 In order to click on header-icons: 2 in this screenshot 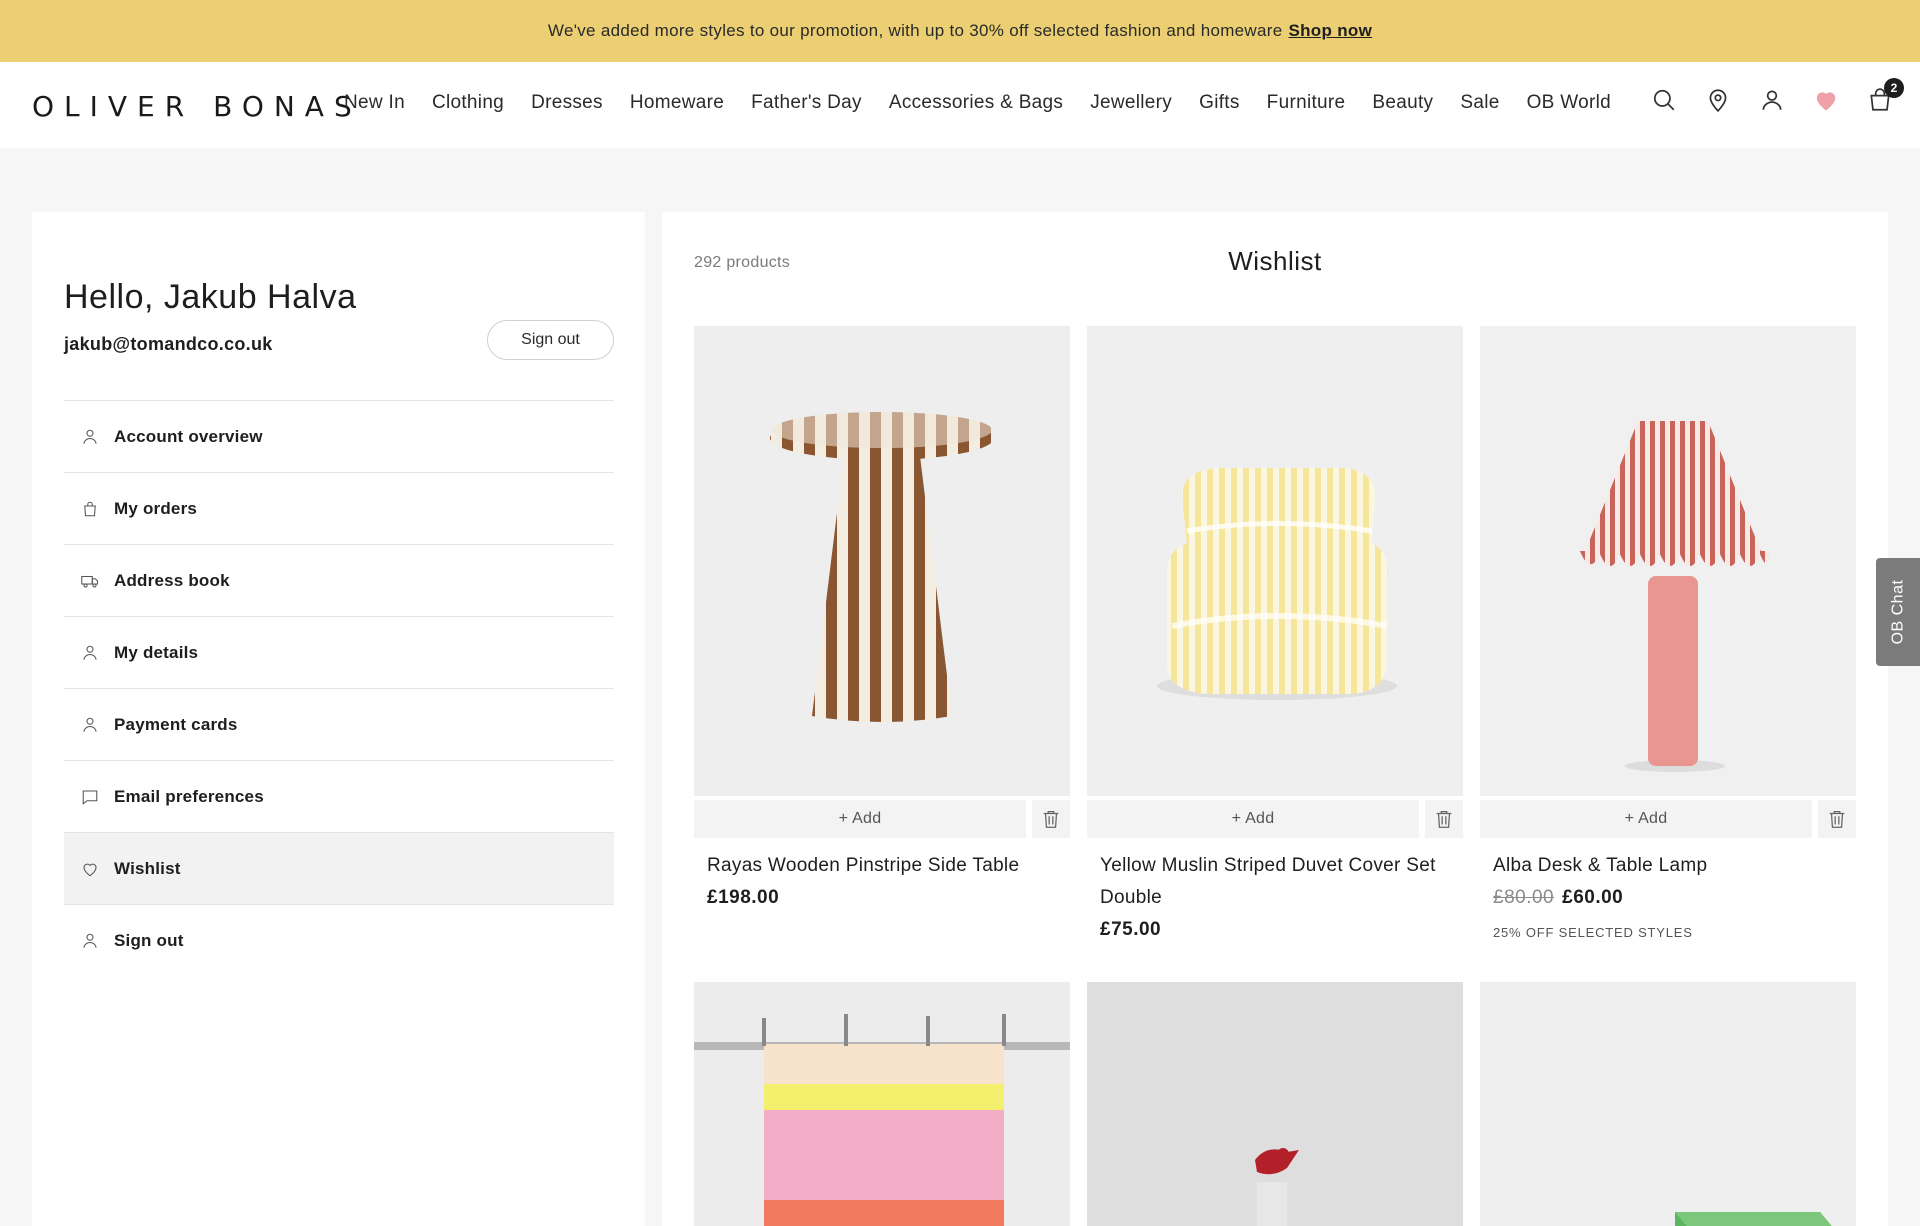, I will do `click(1777, 96)`.